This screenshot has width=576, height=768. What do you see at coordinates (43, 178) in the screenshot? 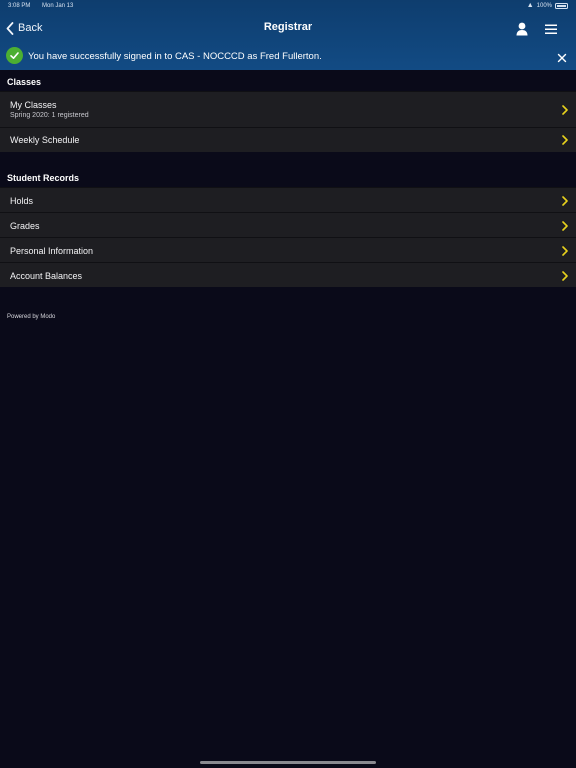
I see `section-header-student-records: Student Records` at bounding box center [43, 178].